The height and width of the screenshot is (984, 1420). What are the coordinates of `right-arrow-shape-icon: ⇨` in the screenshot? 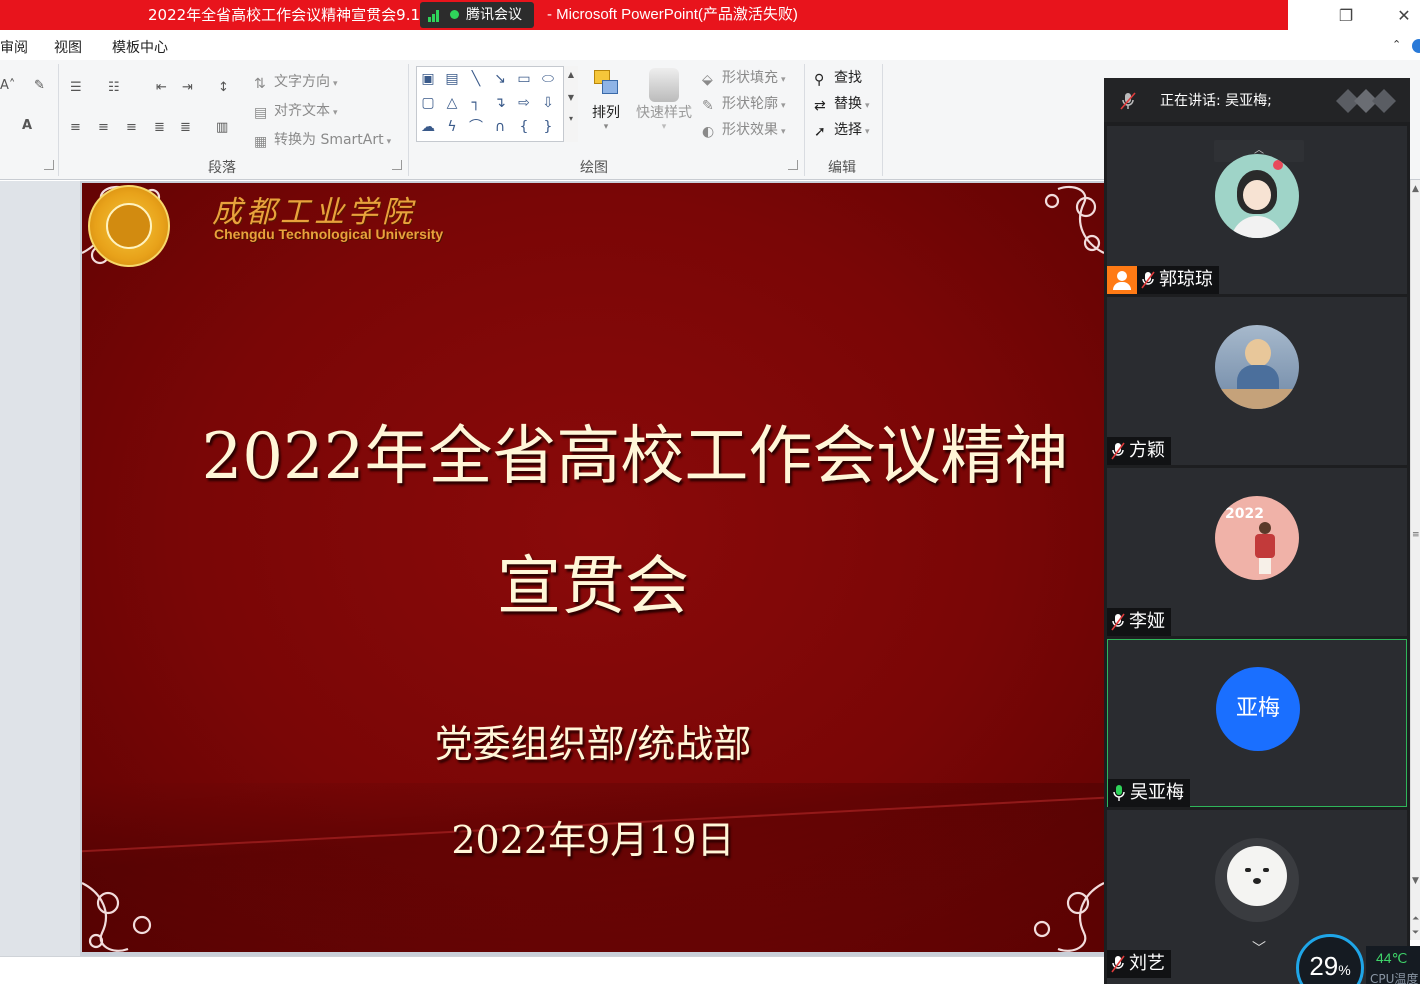 It's located at (524, 103).